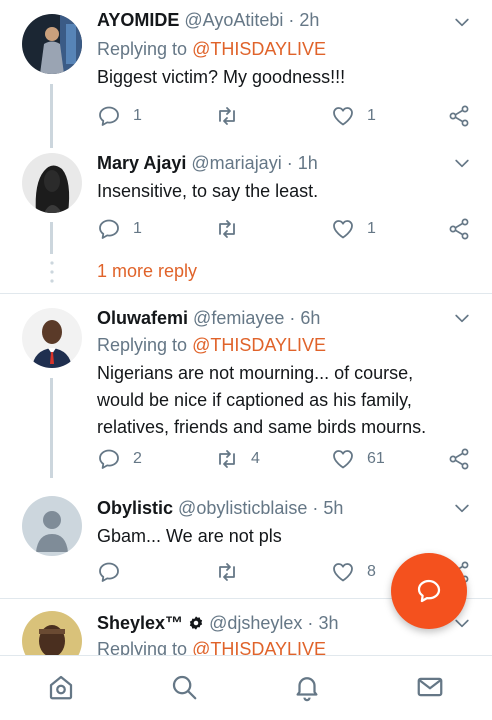 This screenshot has height=720, width=492. I want to click on timestamp: 1h, so click(307, 163).